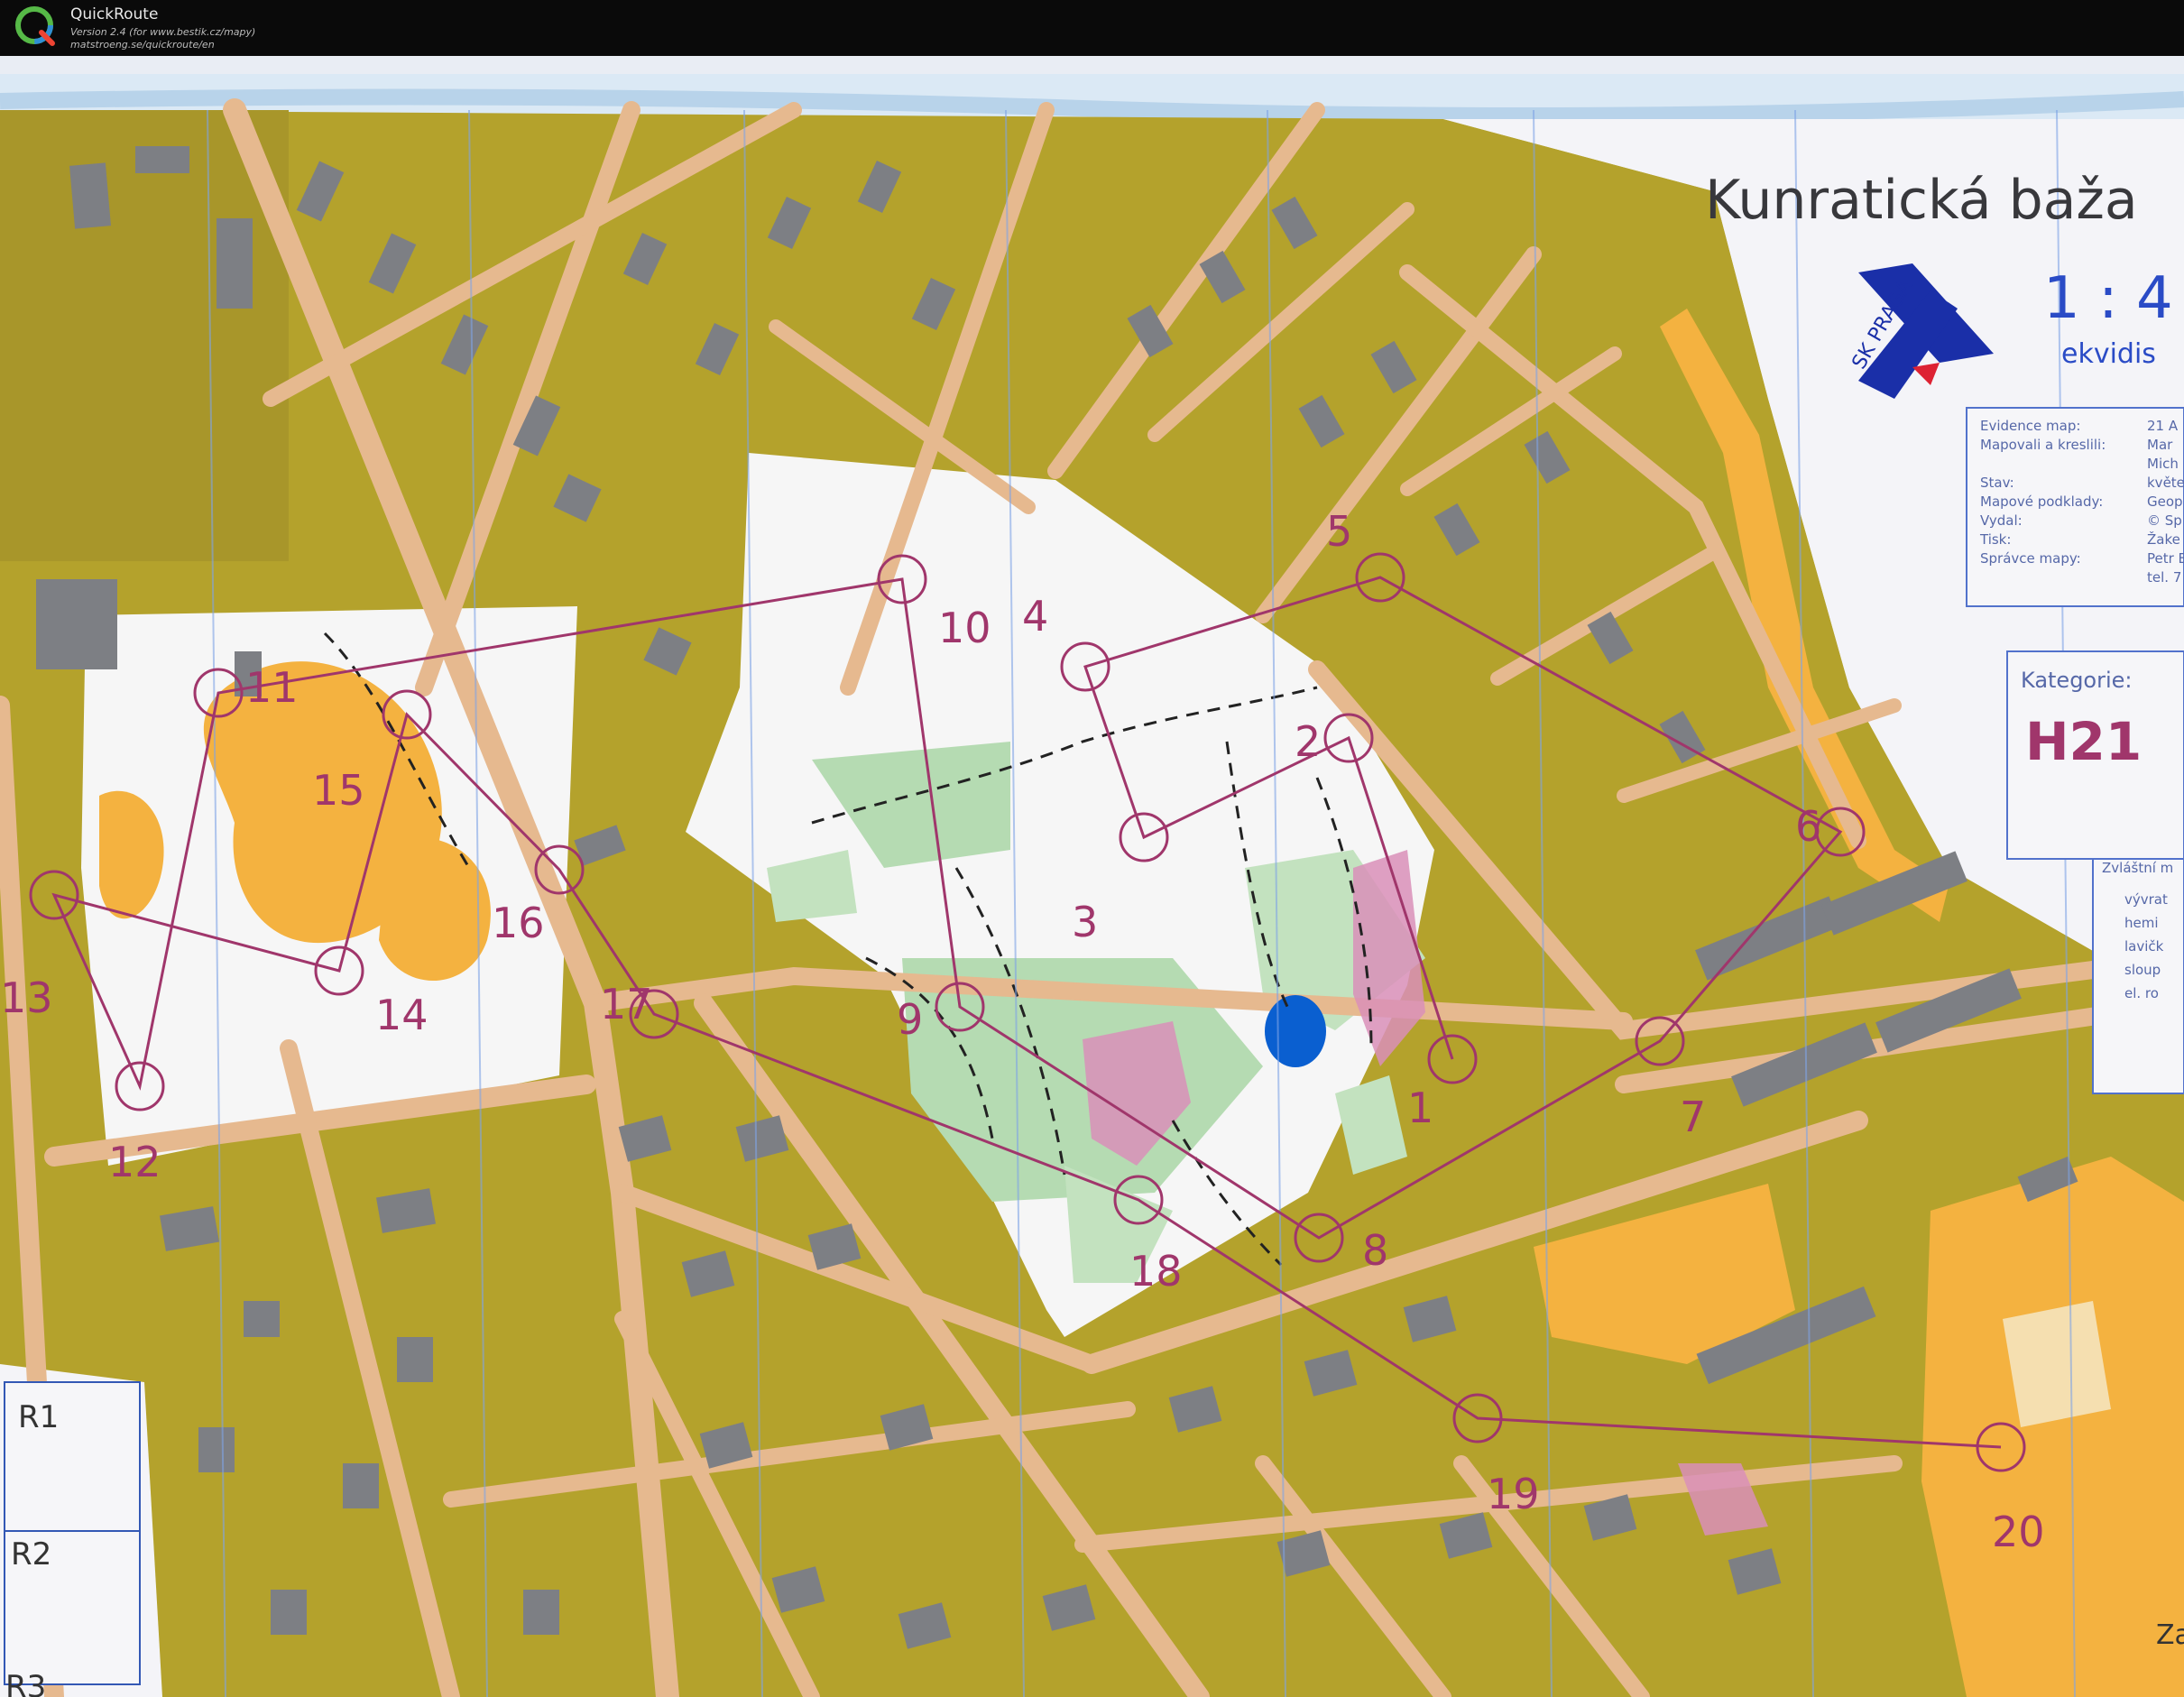 The width and height of the screenshot is (2184, 1697). Describe the element at coordinates (2165, 501) in the screenshot. I see `info-value: Geop` at that location.